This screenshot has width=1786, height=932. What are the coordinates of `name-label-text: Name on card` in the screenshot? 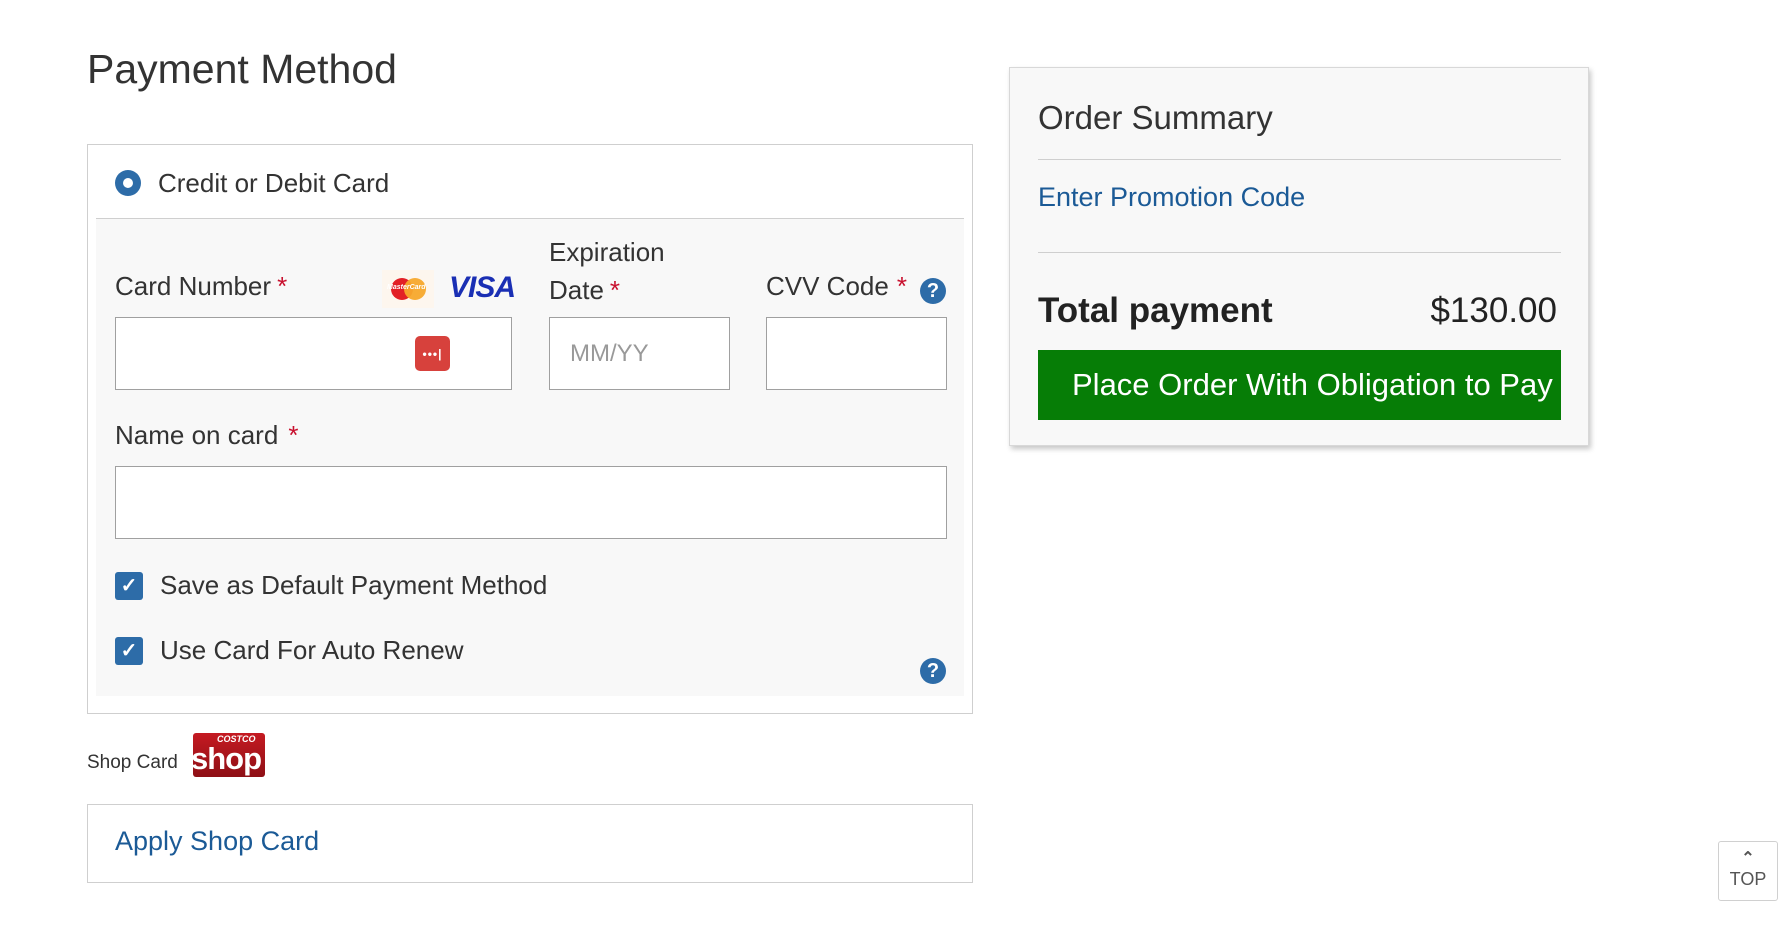 It's located at (197, 435).